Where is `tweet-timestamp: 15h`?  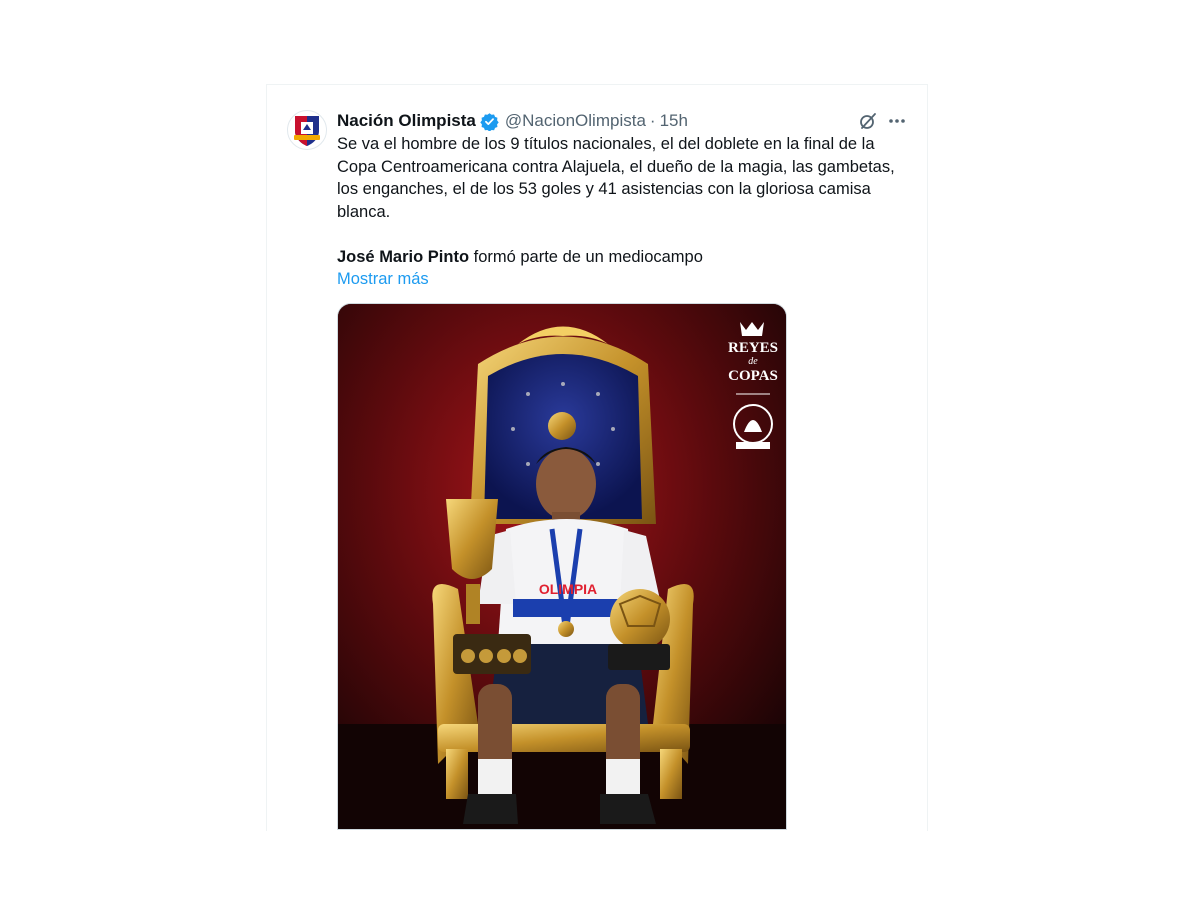
tweet-timestamp: 15h is located at coordinates (674, 121).